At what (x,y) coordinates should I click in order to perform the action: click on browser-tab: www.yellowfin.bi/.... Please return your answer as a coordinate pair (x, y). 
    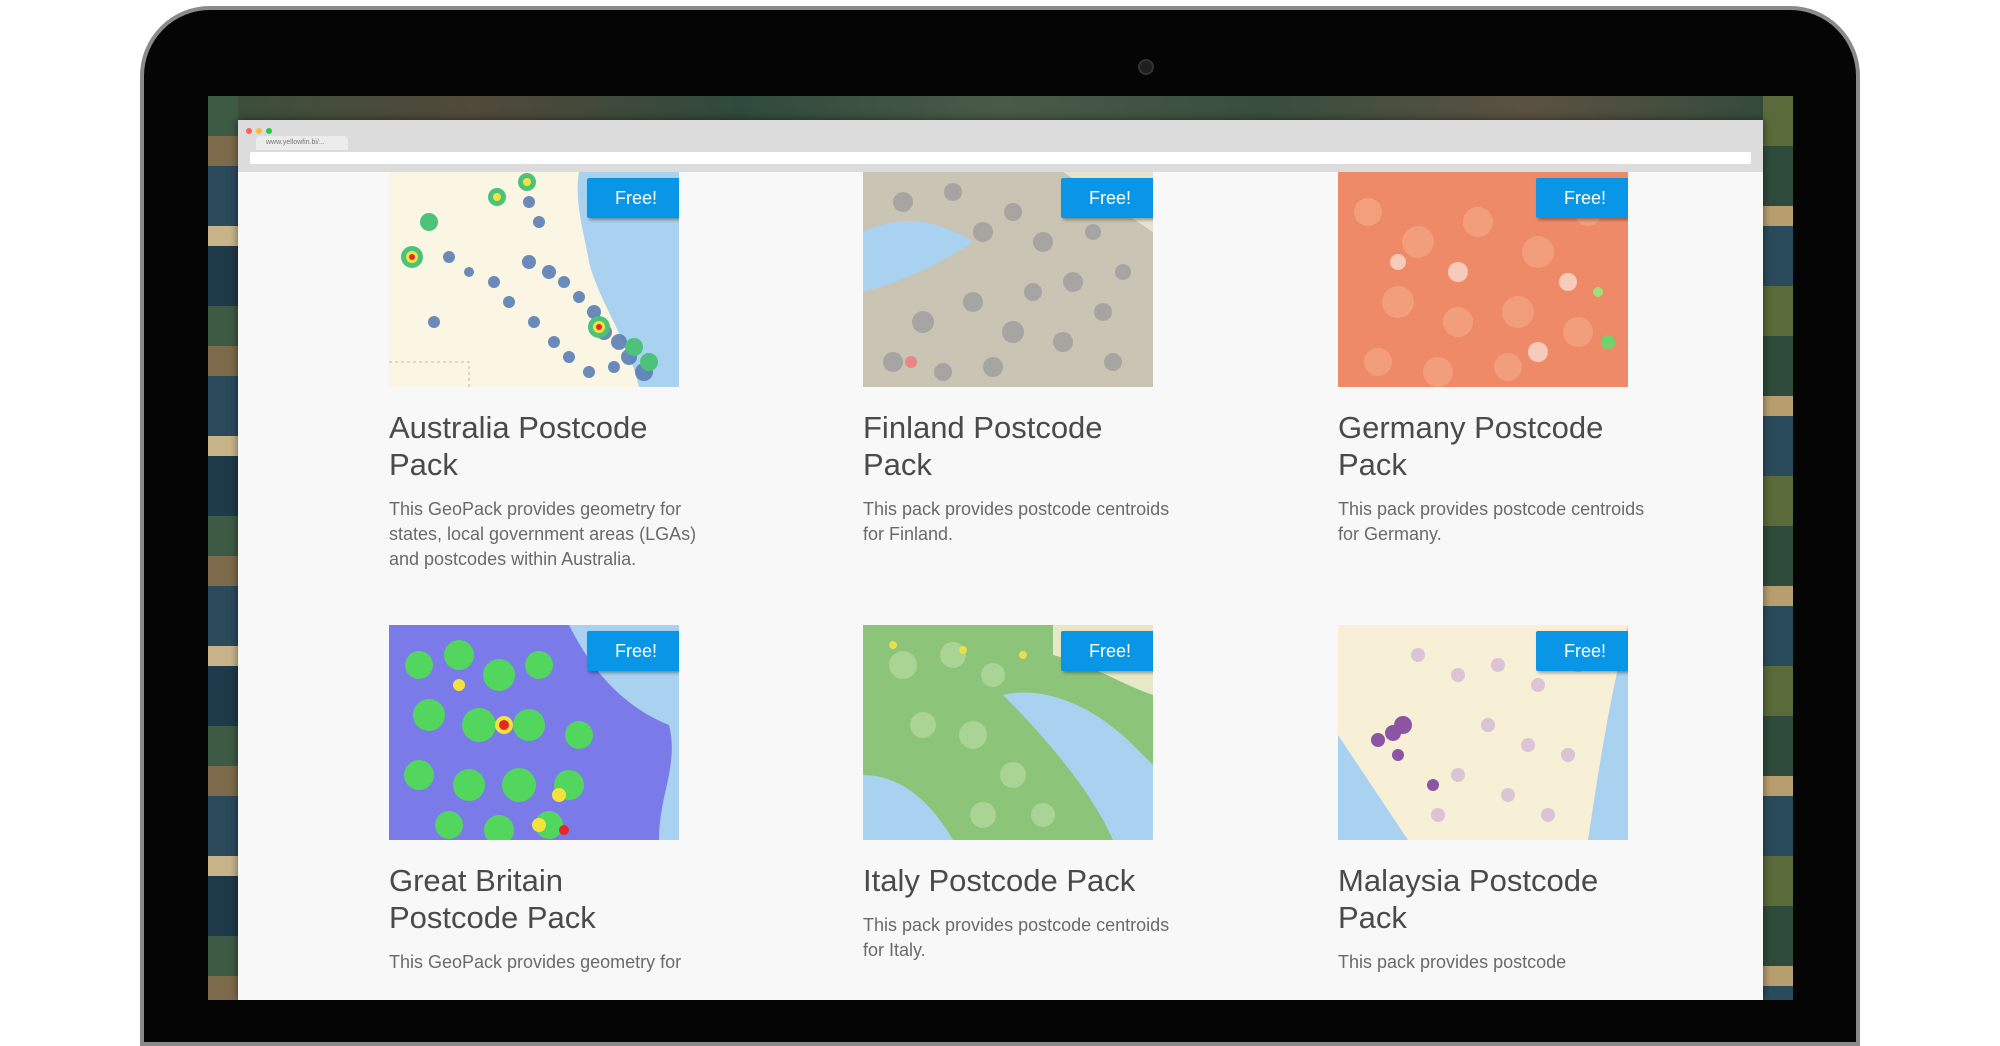
    Looking at the image, I should click on (302, 143).